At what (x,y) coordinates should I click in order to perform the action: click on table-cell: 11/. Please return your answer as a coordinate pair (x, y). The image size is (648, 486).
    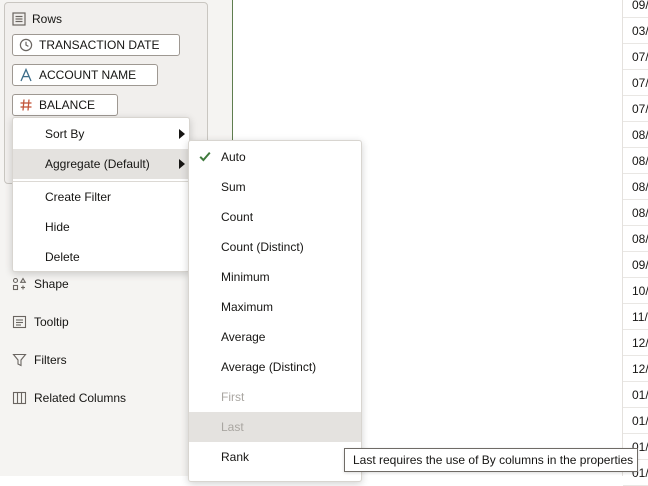
    Looking at the image, I should click on (635, 317).